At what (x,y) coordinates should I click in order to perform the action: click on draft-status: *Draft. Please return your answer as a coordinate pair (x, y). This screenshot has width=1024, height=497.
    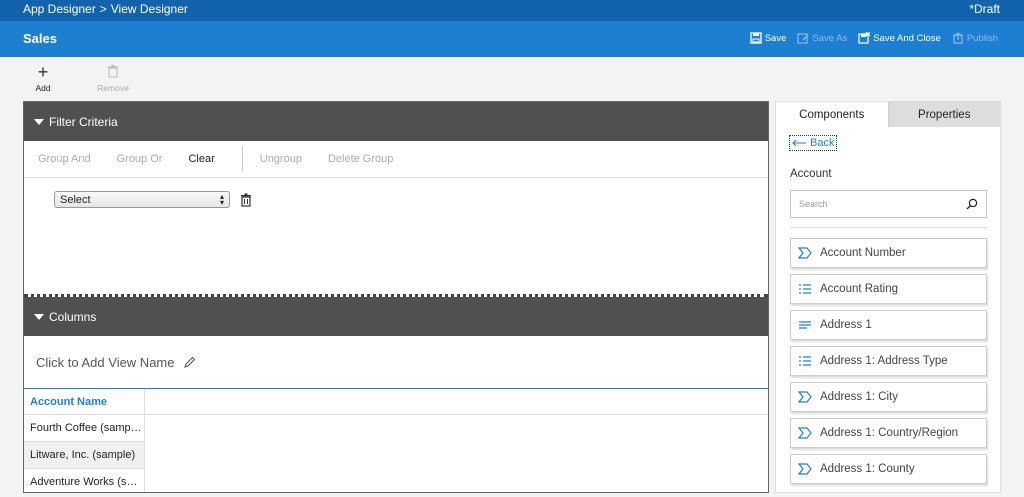
    Looking at the image, I should click on (984, 9).